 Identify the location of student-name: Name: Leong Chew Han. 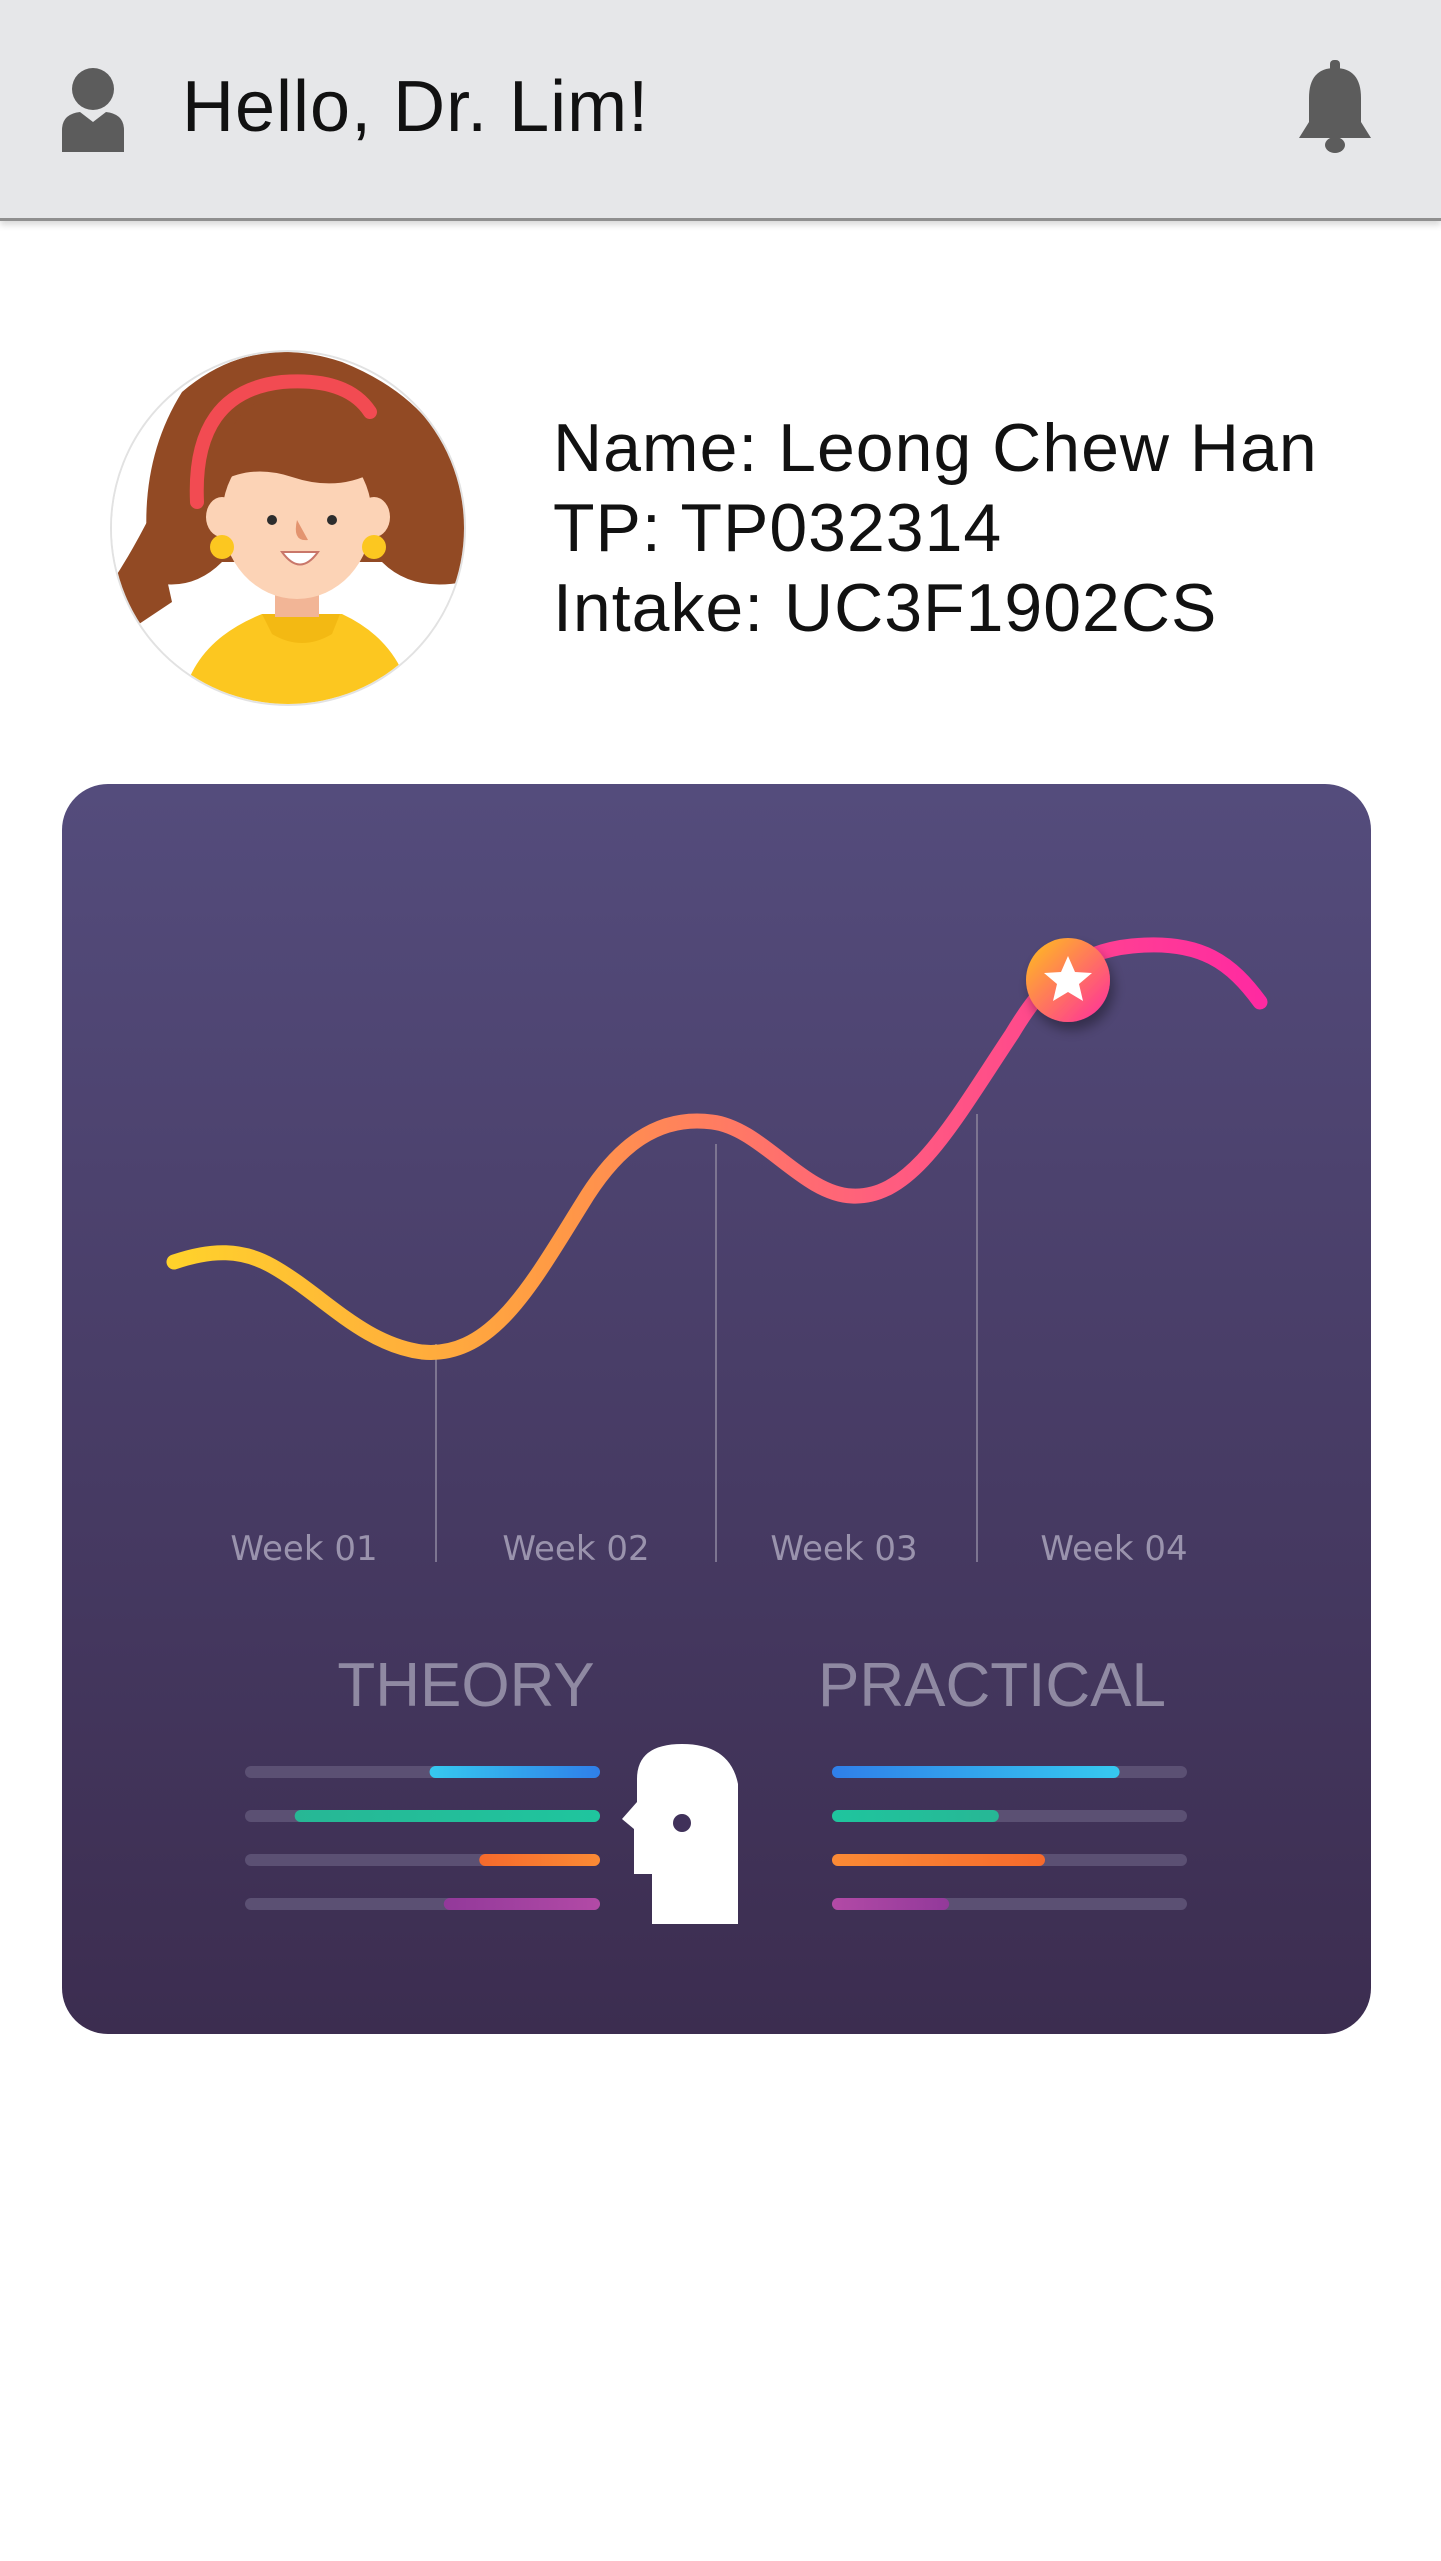
(935, 448).